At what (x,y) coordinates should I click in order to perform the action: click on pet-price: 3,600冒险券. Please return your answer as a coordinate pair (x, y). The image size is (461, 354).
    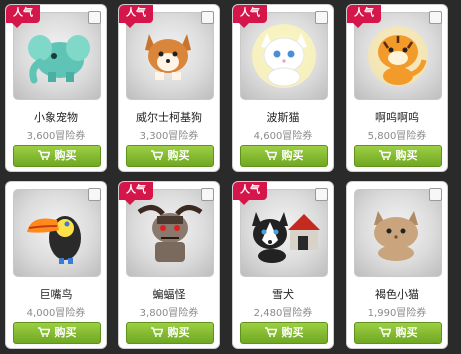
    Looking at the image, I should click on (56, 136).